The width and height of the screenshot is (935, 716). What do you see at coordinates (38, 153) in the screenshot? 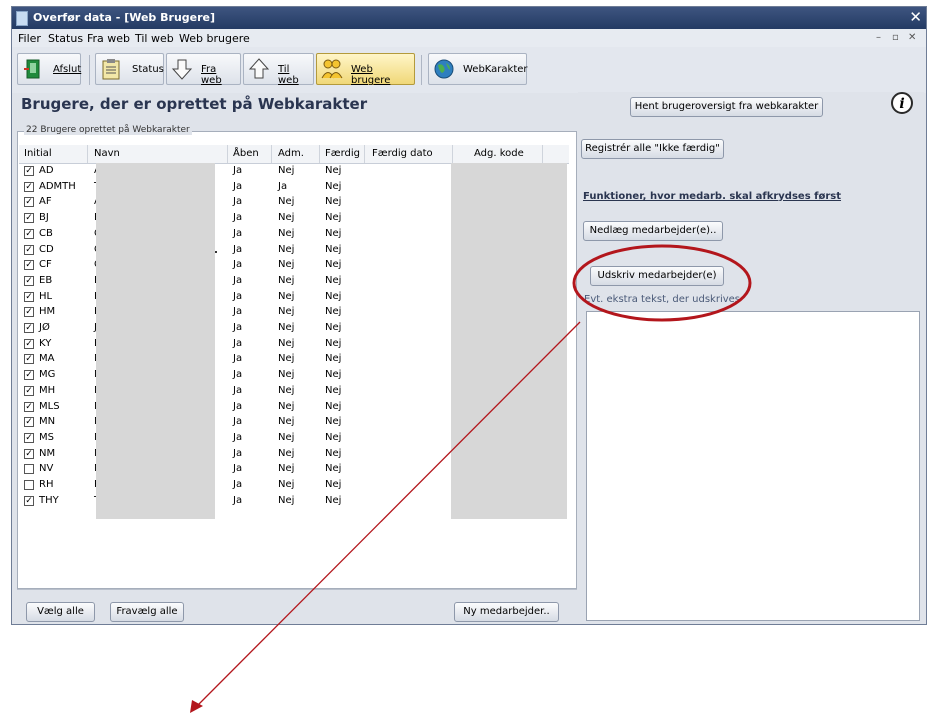
I see `col-initial: Initial` at bounding box center [38, 153].